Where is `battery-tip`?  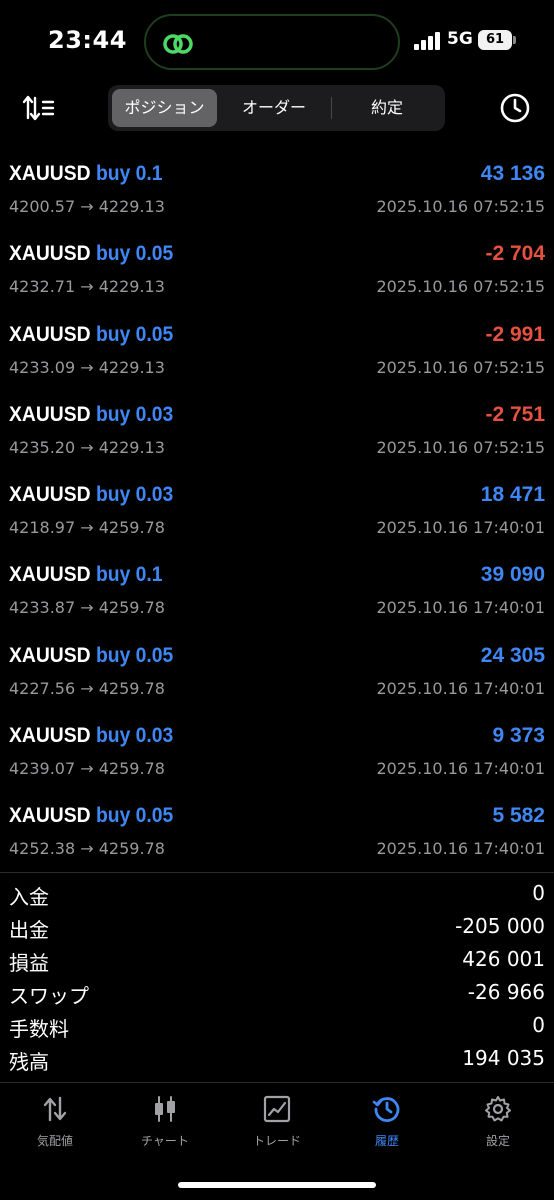 battery-tip is located at coordinates (514, 40).